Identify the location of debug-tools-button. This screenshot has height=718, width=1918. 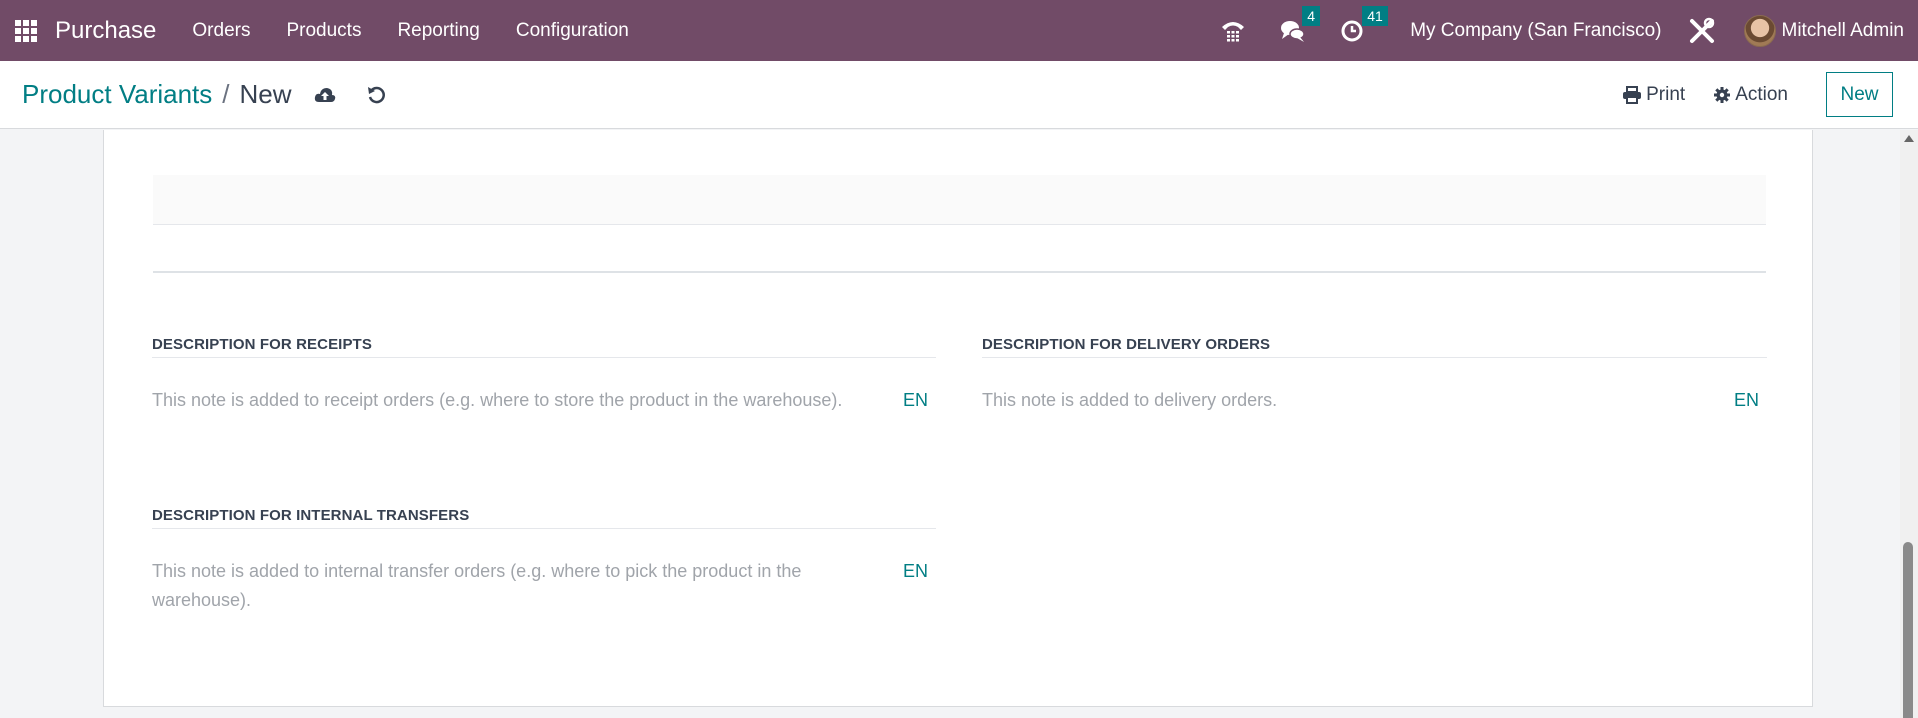
(1702, 31).